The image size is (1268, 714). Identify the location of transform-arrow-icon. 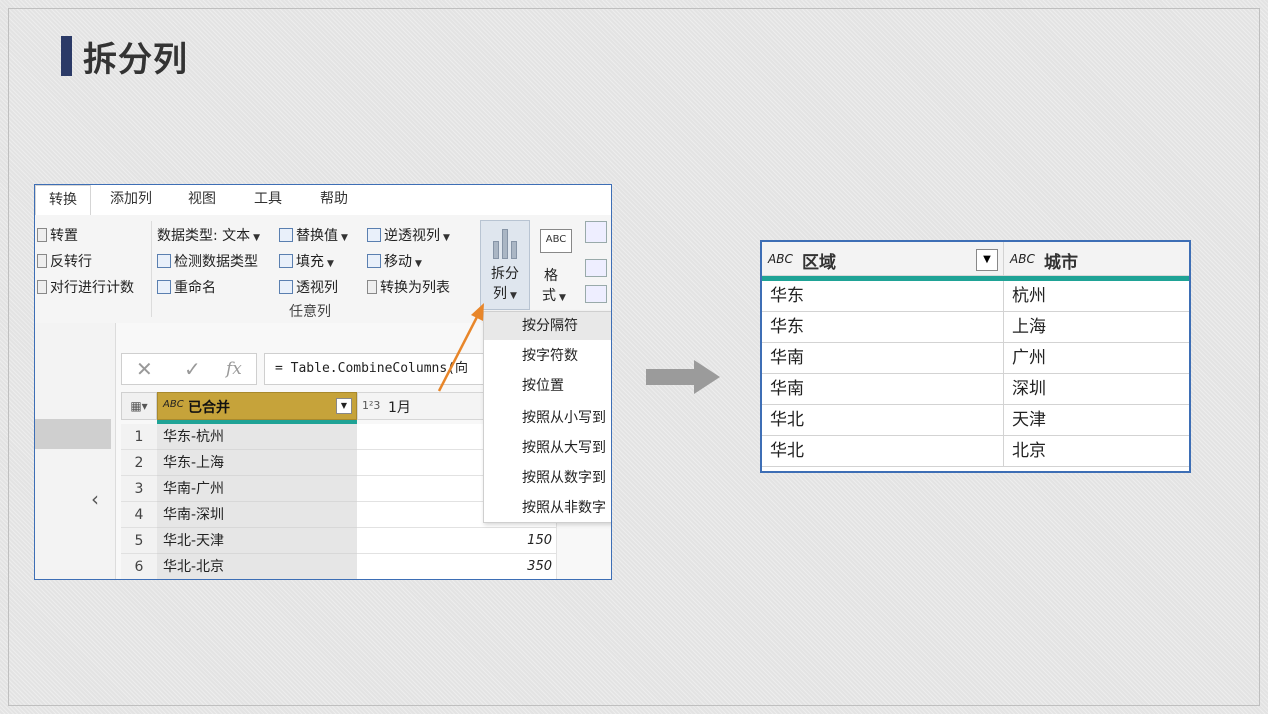
(683, 377).